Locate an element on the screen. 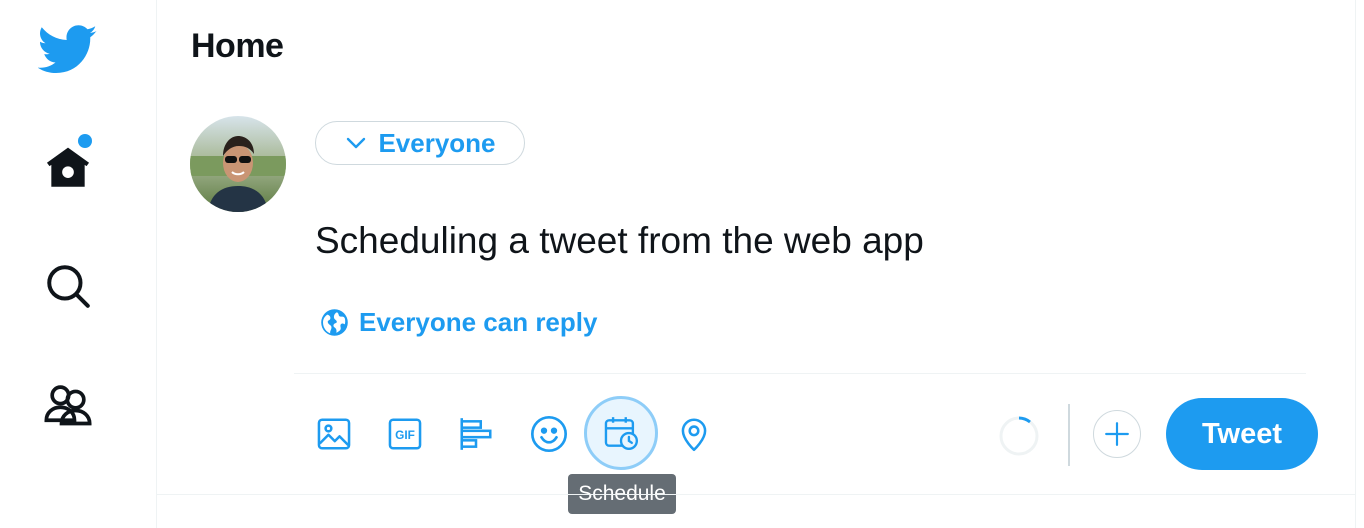 The height and width of the screenshot is (528, 1364). media-icon is located at coordinates (334, 434).